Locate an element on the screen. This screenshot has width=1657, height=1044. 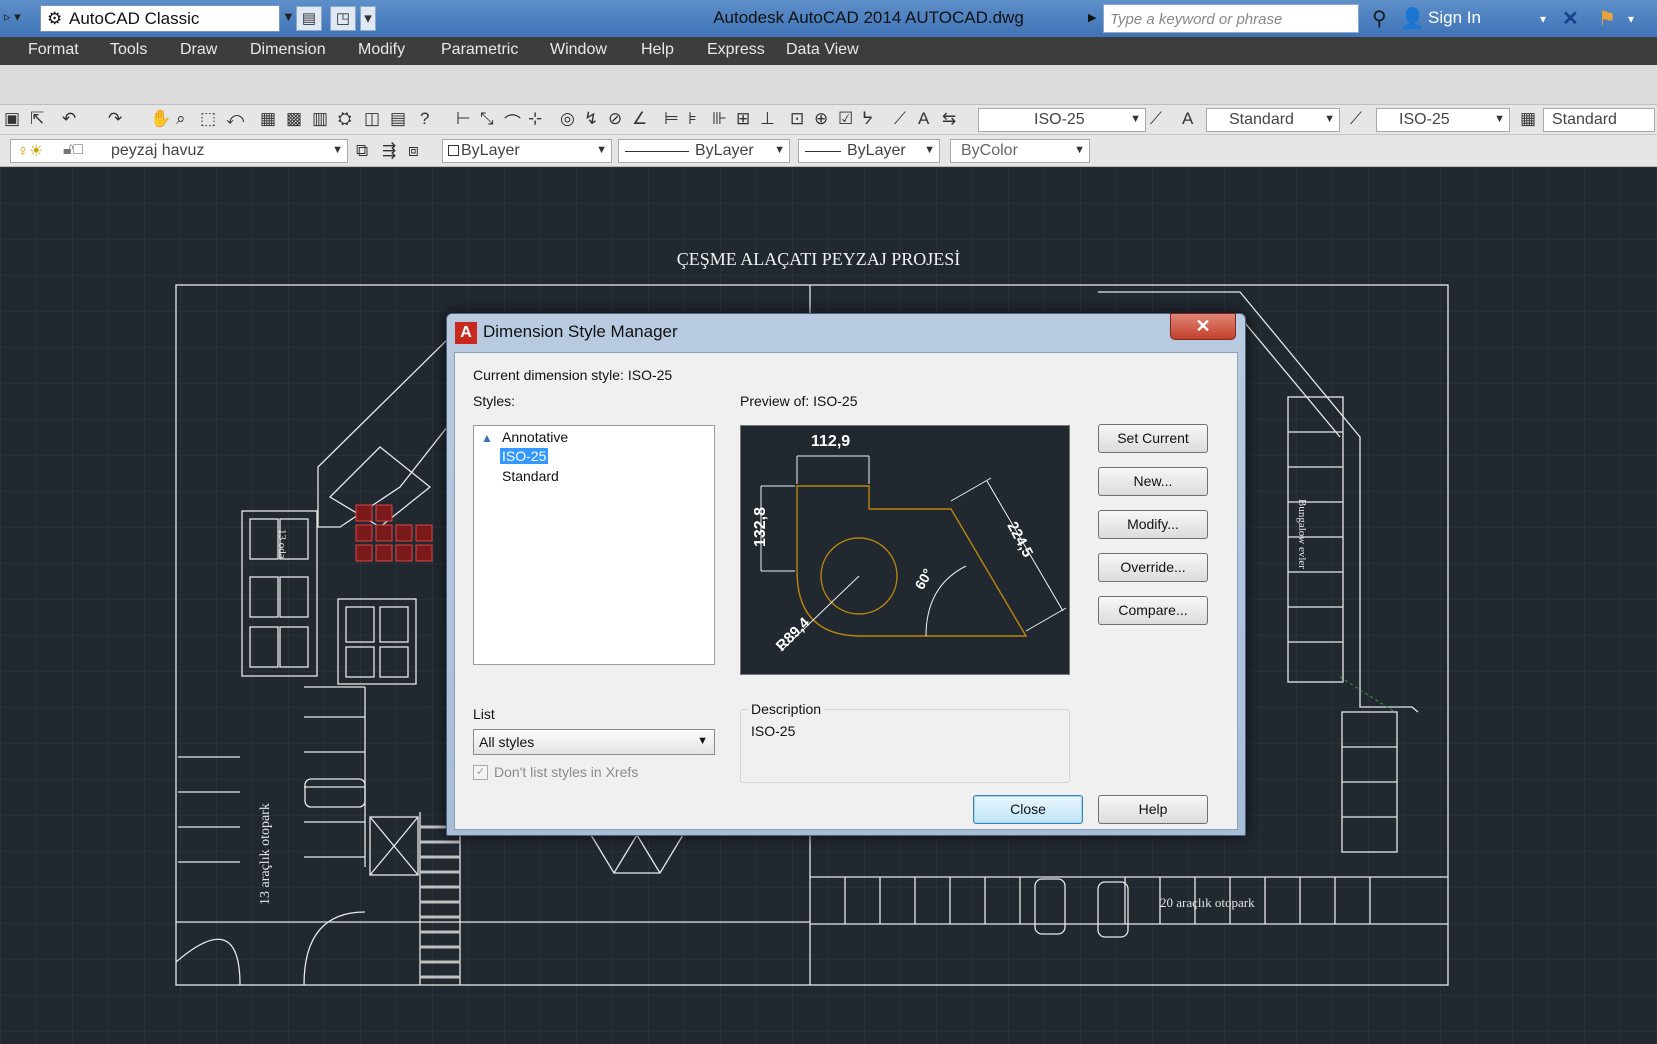
table-style-combo: Standard is located at coordinates (1599, 120).